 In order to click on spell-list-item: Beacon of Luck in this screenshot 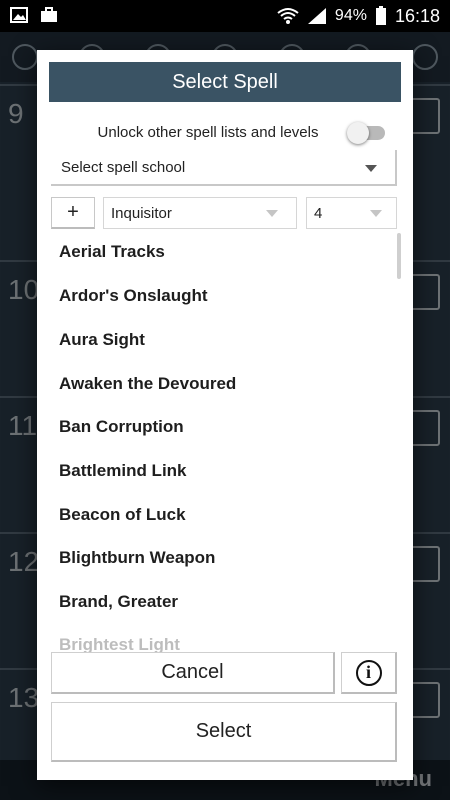, I will do `click(122, 517)`.